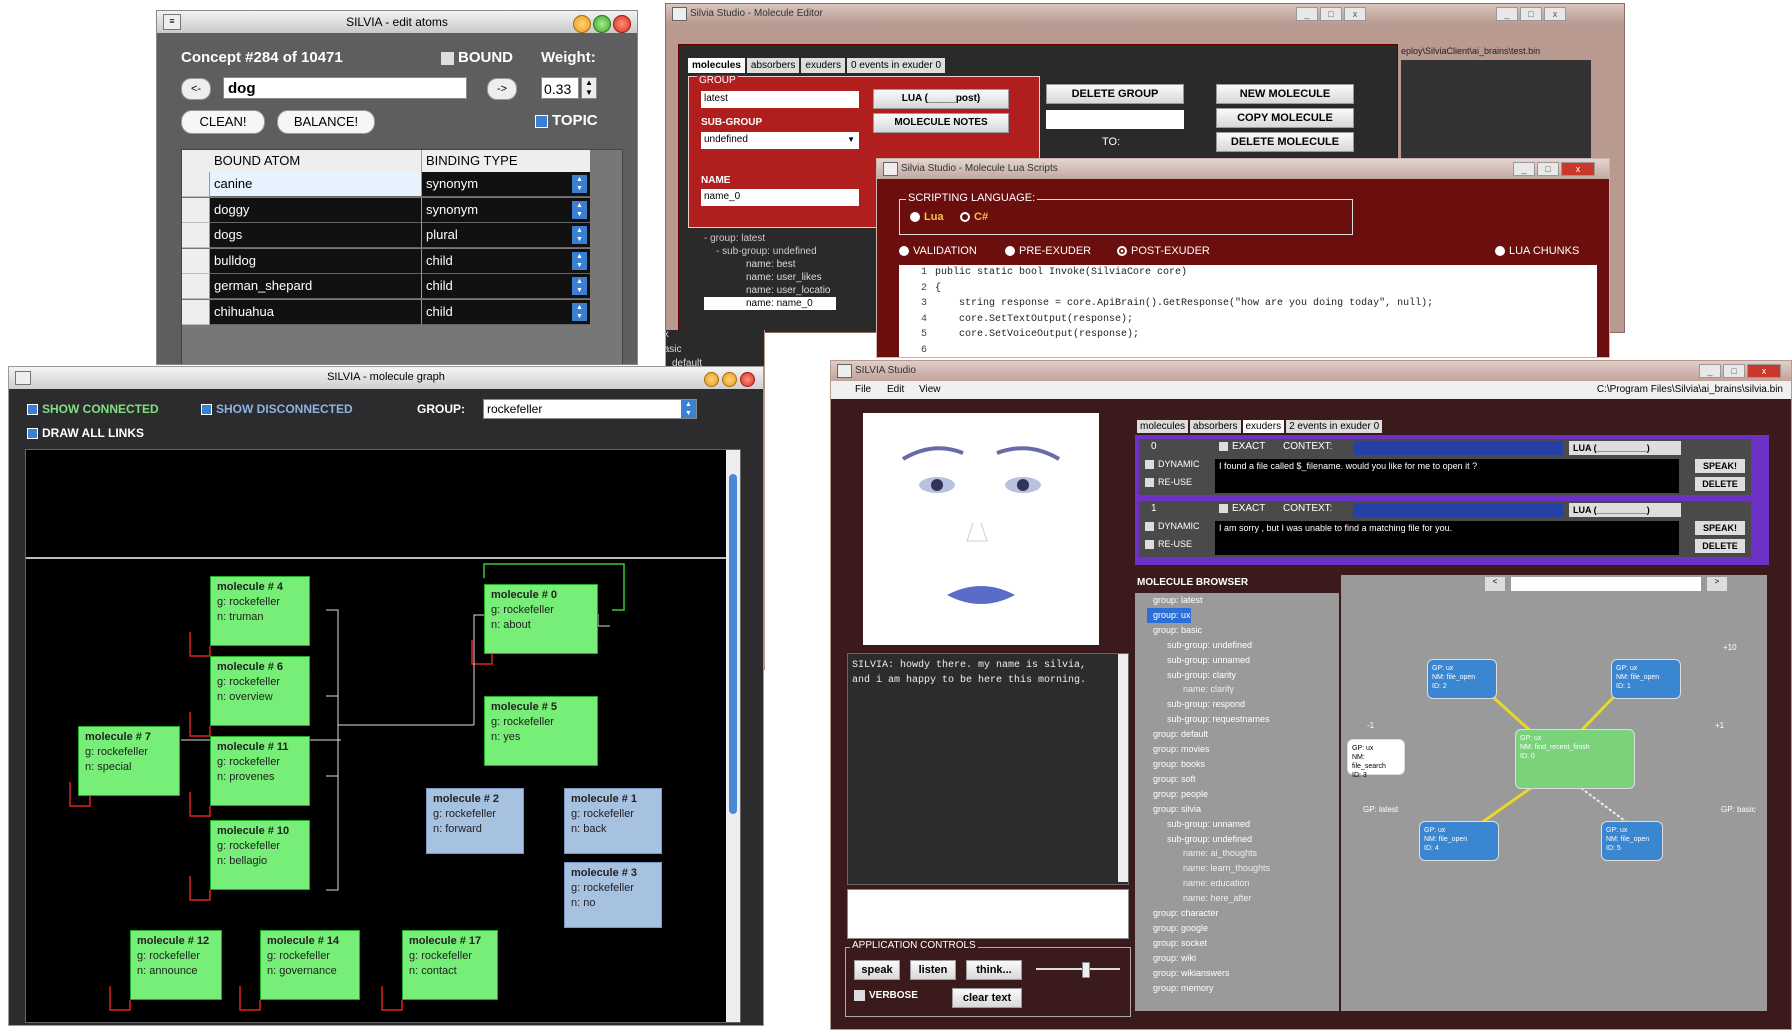 The image size is (1792, 1030). Describe the element at coordinates (1243, 675) in the screenshot. I see `browser-tree-item: sub-group: clarity` at that location.